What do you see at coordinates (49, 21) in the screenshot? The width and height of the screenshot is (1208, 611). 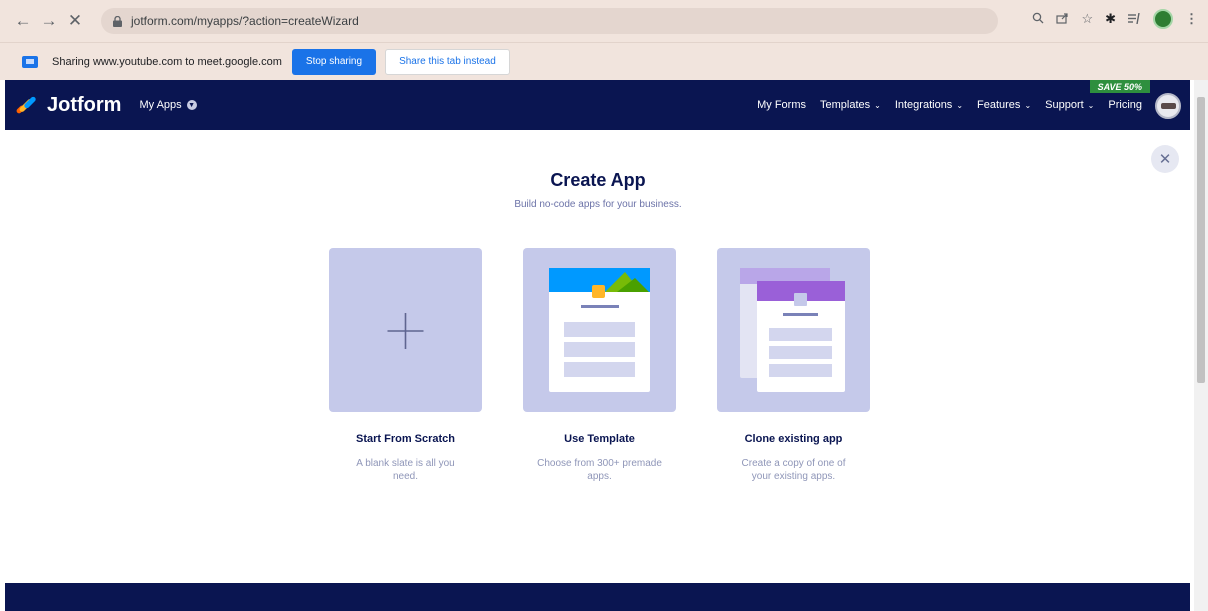 I see `forward-arrow-icon: →` at bounding box center [49, 21].